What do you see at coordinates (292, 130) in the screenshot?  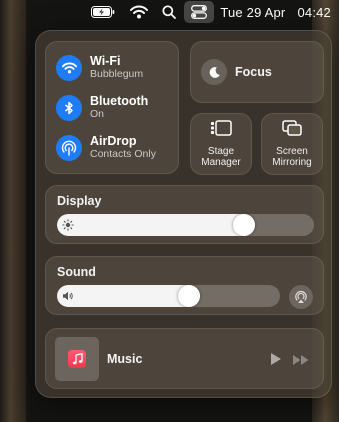 I see `screen-mirroring-icon` at bounding box center [292, 130].